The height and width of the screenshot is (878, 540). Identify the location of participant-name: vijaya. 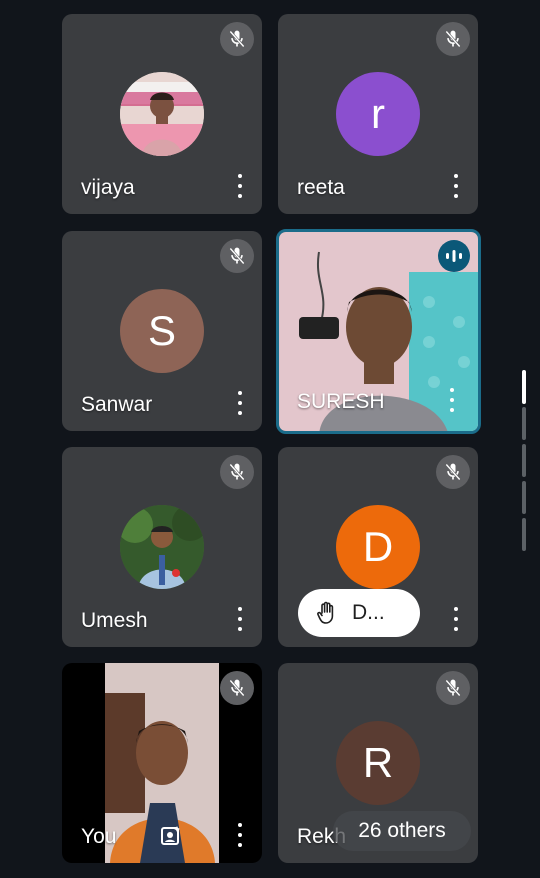
(108, 187).